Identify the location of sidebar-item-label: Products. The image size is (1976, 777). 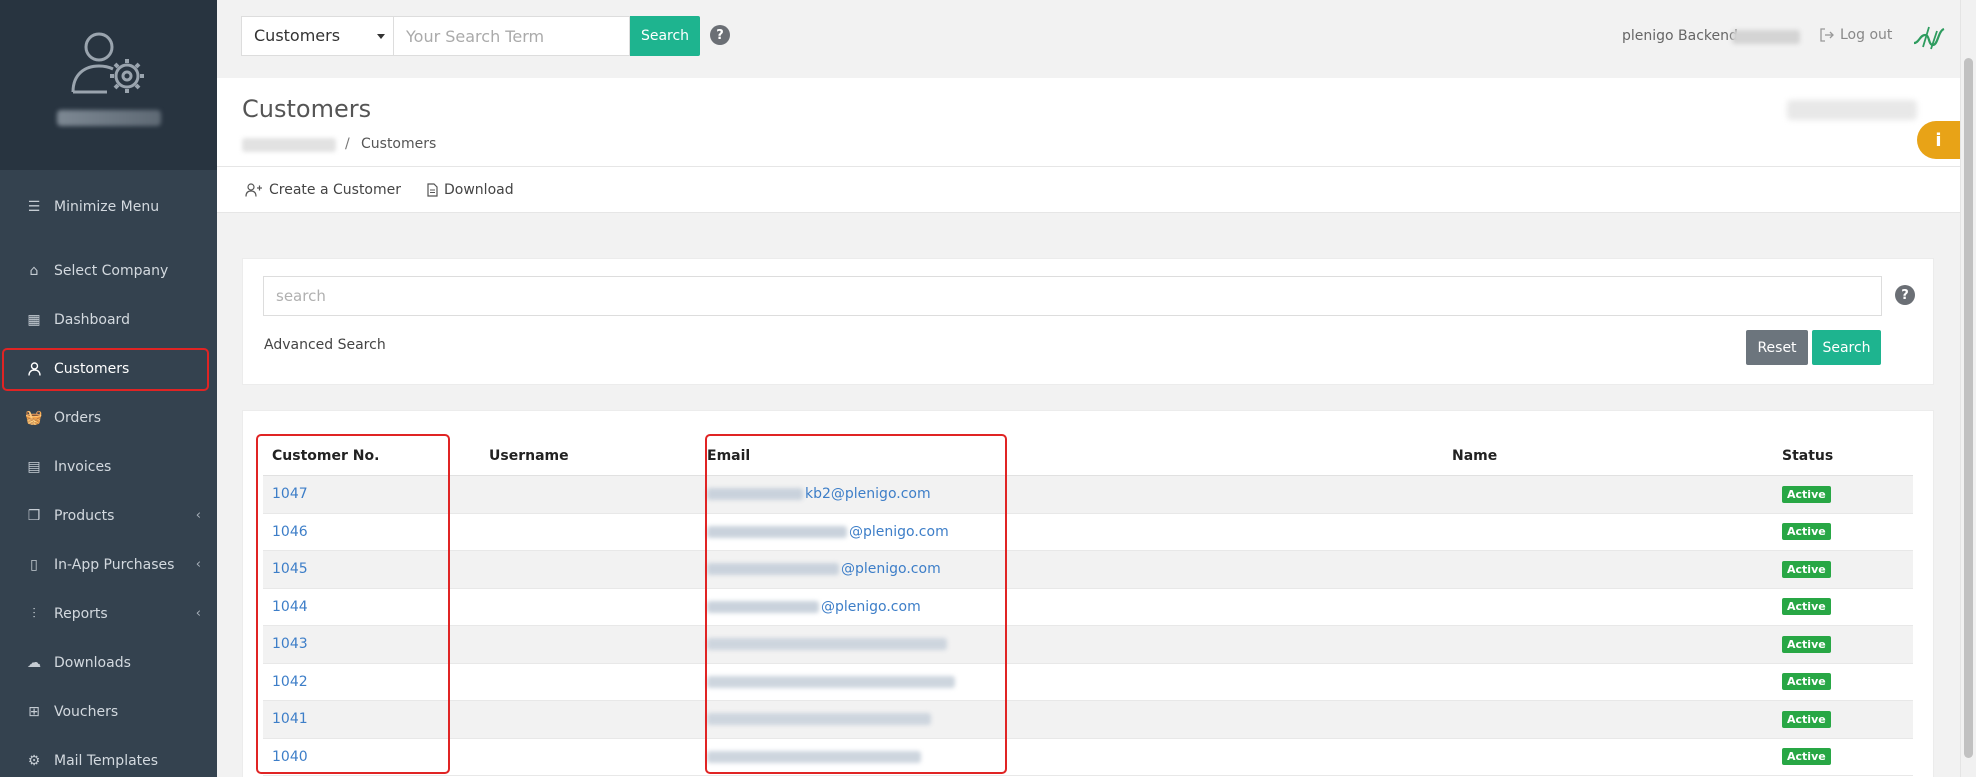
(84, 515).